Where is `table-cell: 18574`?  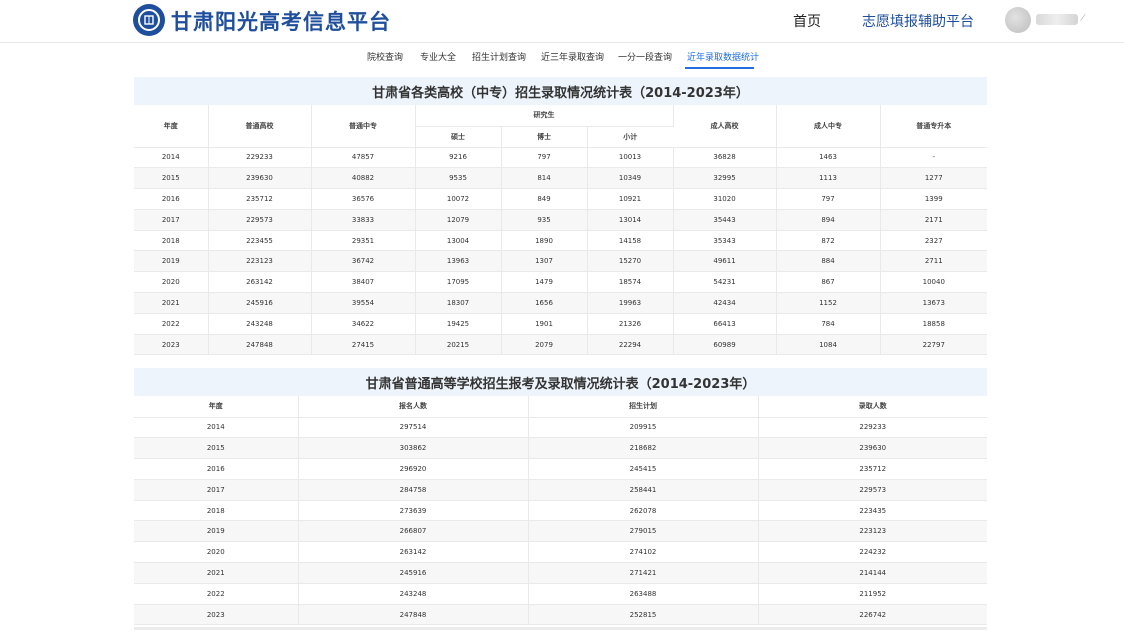 table-cell: 18574 is located at coordinates (630, 282).